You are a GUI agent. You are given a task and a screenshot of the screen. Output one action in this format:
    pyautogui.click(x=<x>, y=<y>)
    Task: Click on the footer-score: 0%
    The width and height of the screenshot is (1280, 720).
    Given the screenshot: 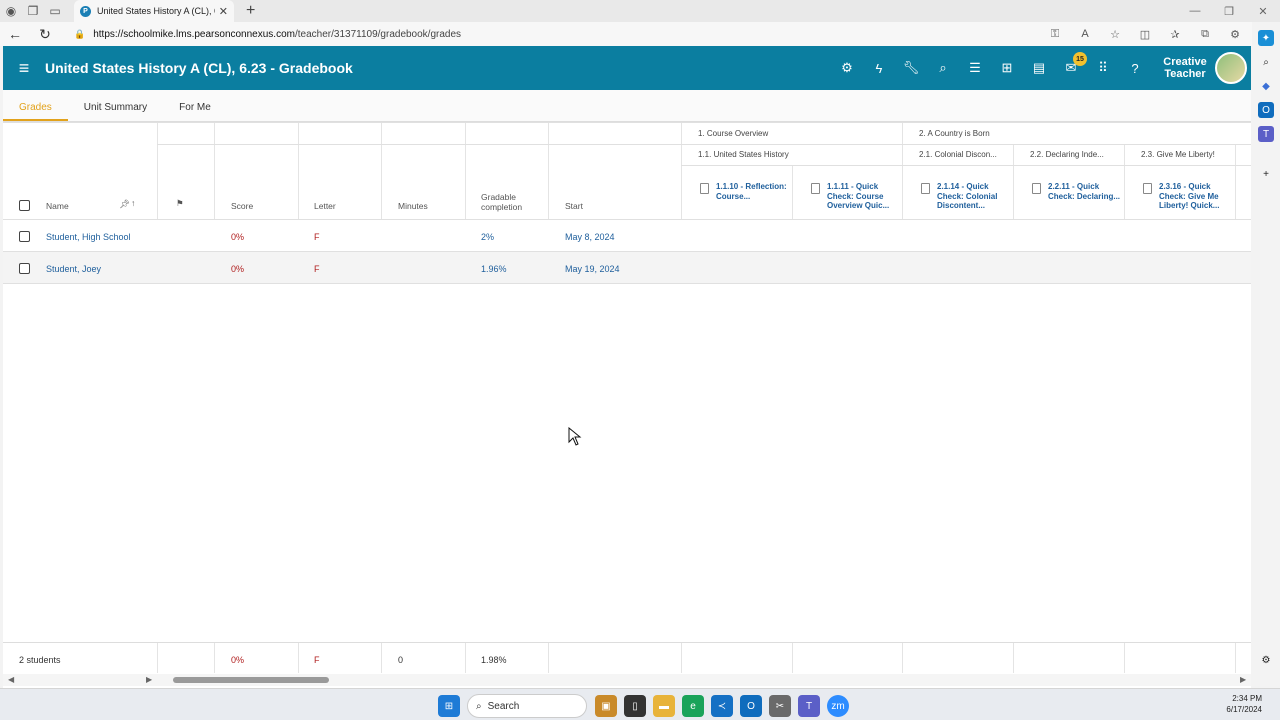 What is the action you would take?
    pyautogui.click(x=238, y=660)
    